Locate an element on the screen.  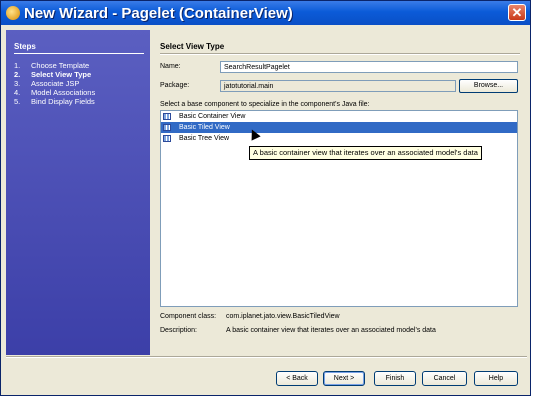
description-label: Description: is located at coordinates (178, 330).